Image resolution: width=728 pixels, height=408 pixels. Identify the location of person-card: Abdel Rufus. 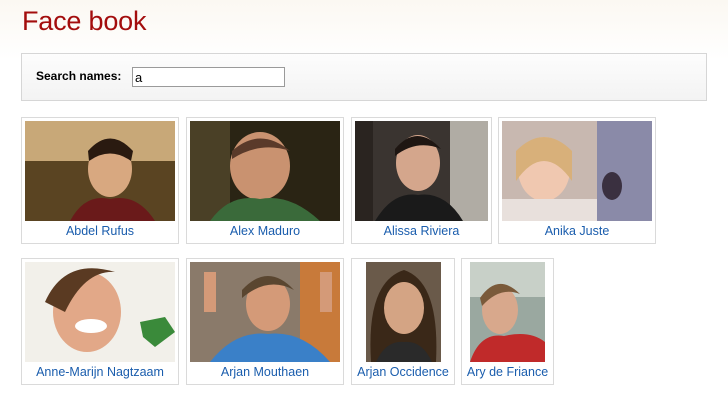
(100, 180).